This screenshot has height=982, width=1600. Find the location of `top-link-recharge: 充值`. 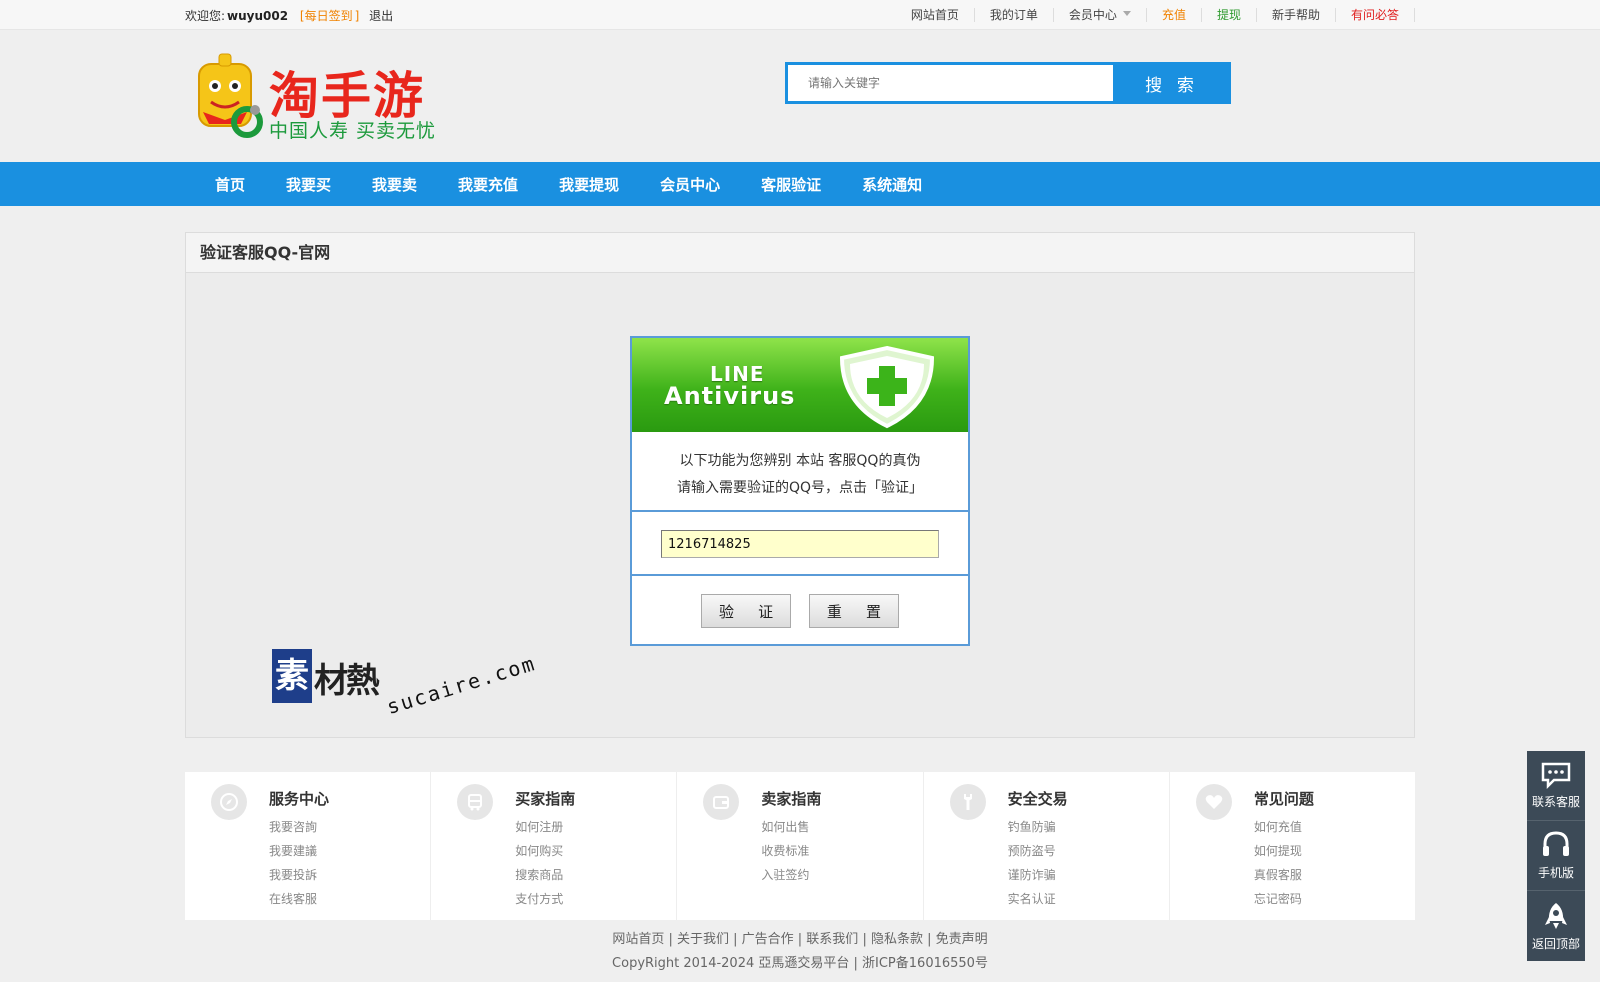

top-link-recharge: 充值 is located at coordinates (1174, 15).